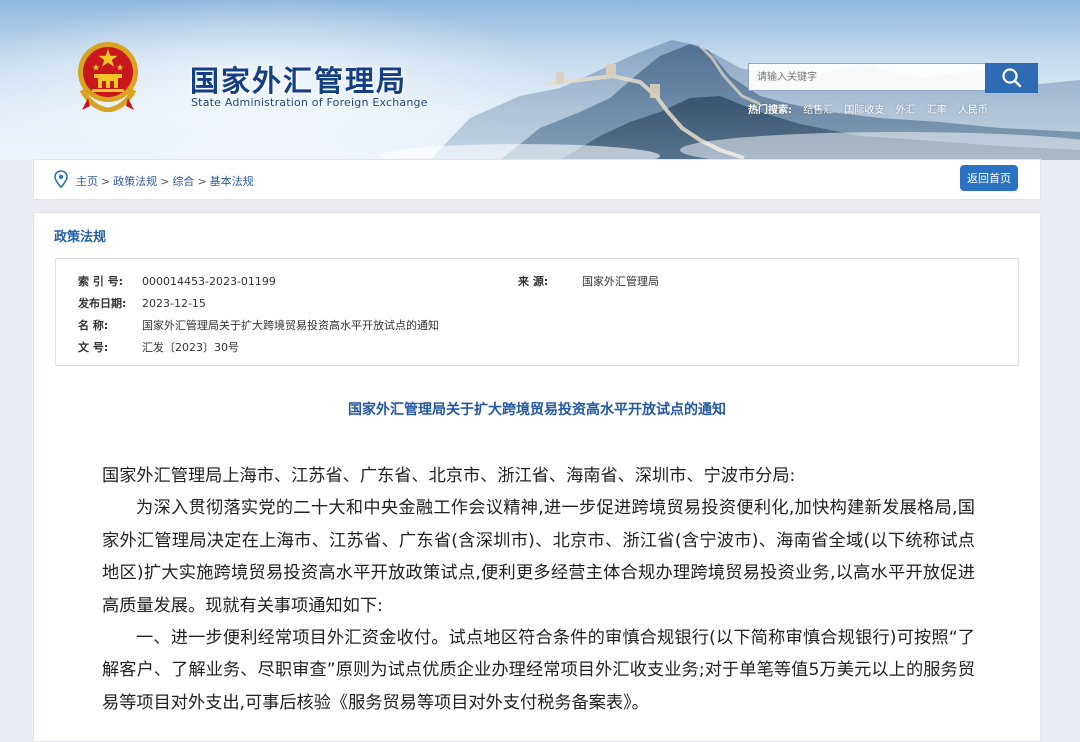  Describe the element at coordinates (135, 181) in the screenshot. I see `breadcrumb-policy: 政策法规` at that location.